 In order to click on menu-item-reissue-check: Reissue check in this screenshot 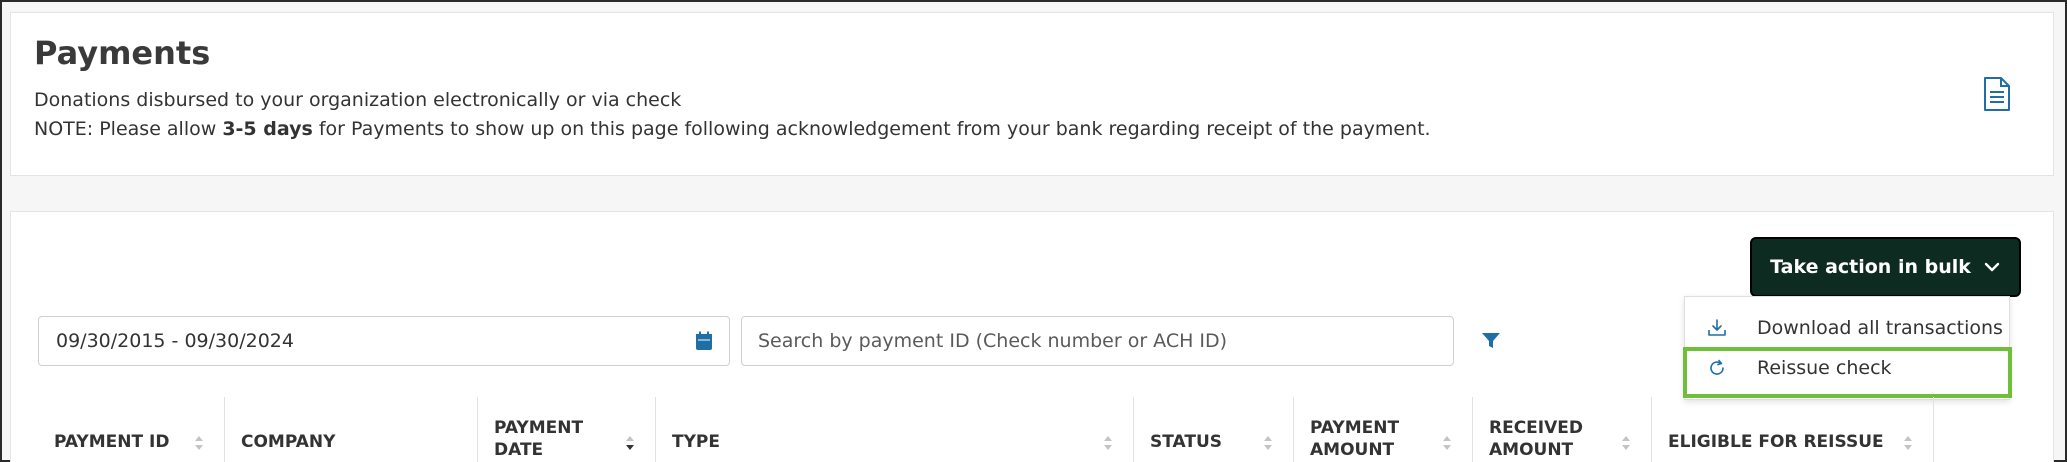, I will do `click(1847, 368)`.